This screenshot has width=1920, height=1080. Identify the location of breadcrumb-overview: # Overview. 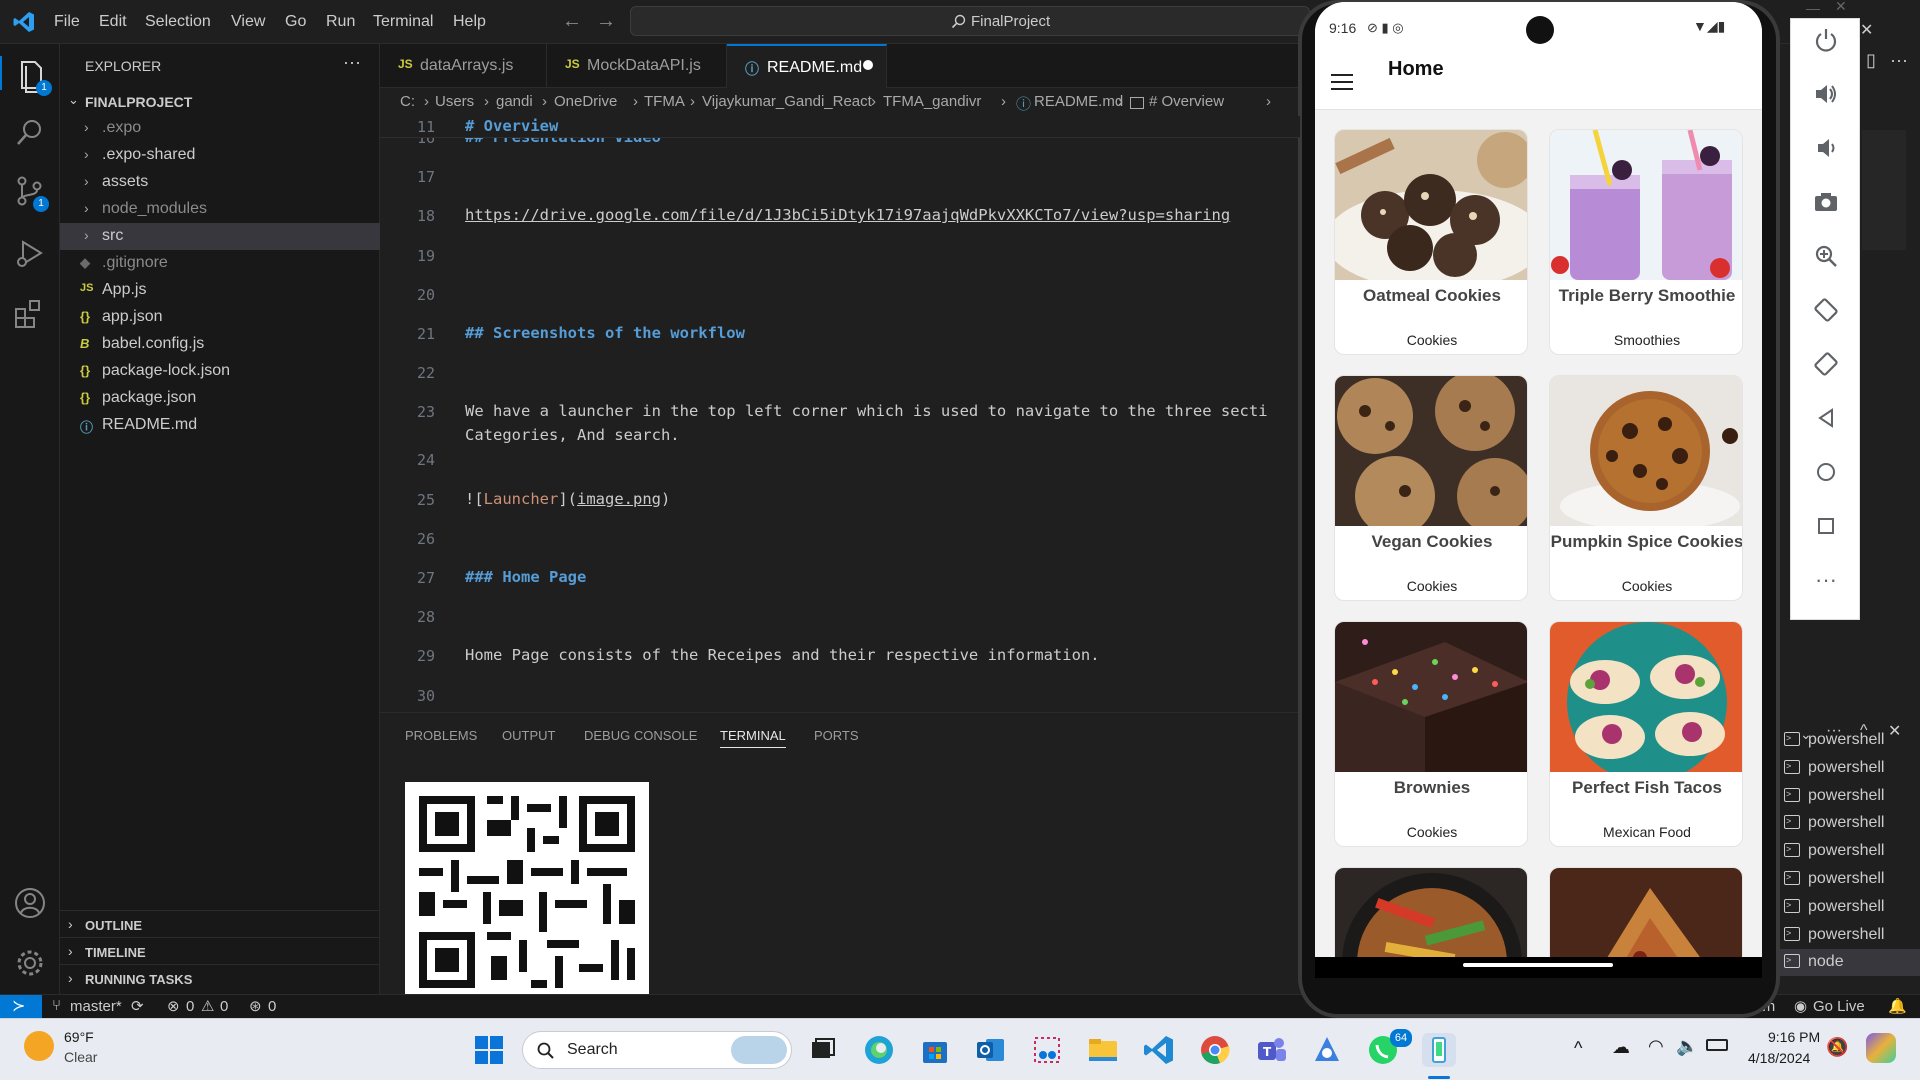
(1186, 101).